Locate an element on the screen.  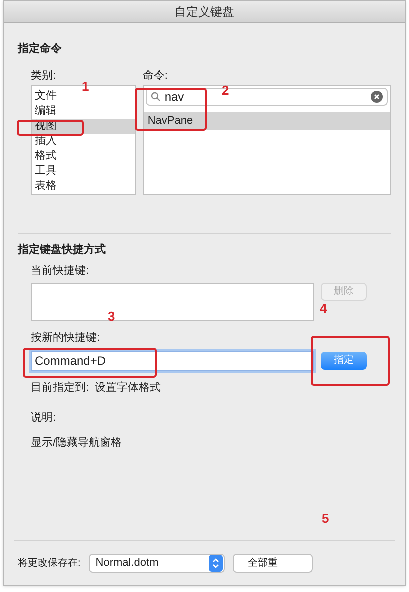
category-item: 表格 is located at coordinates (83, 186).